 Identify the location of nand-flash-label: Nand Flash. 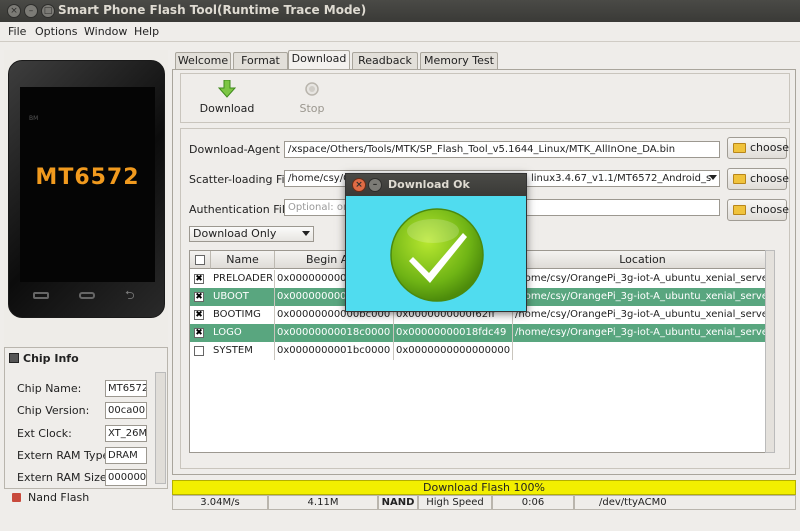
(59, 497).